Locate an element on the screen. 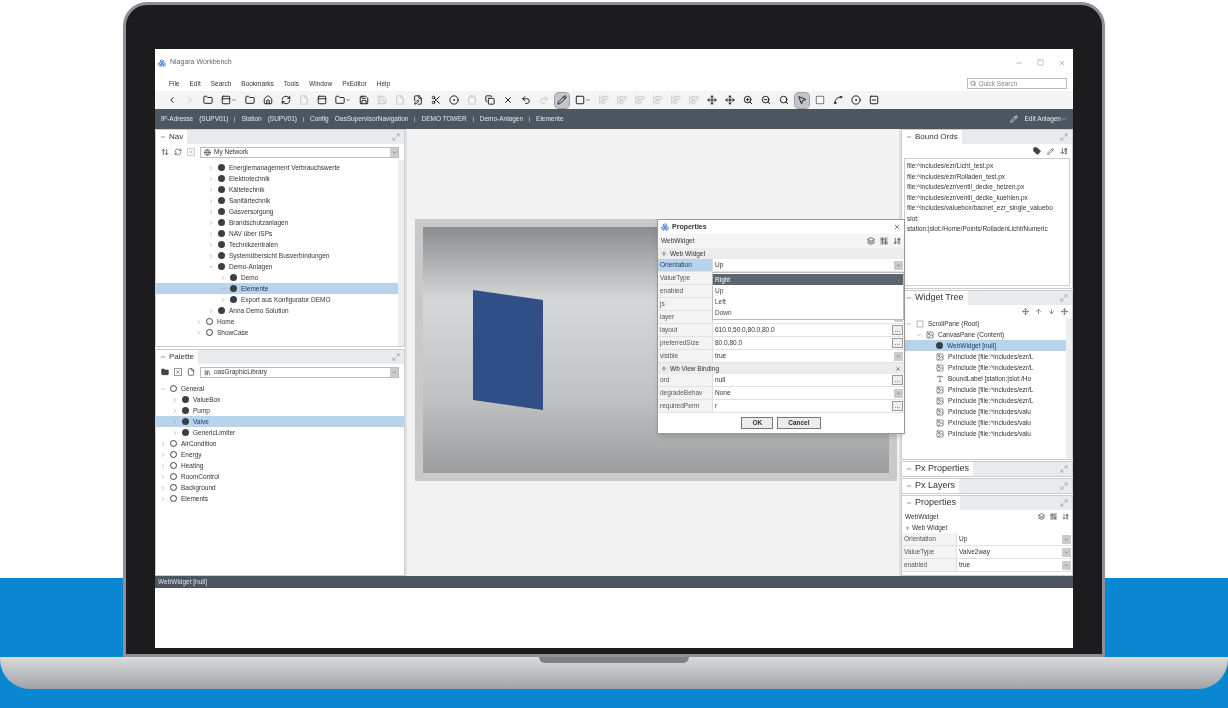 Image resolution: width=1228 pixels, height=708 pixels. clipboard-icon is located at coordinates (472, 100).